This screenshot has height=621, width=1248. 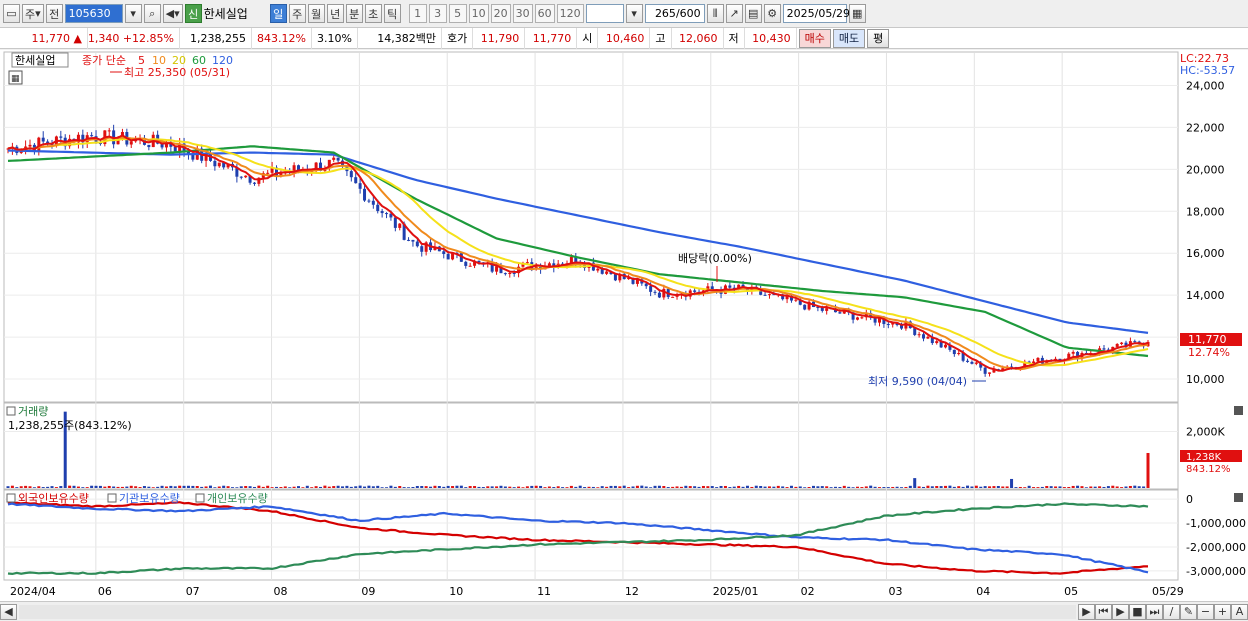 I want to click on tab-day: 일, so click(x=278, y=13).